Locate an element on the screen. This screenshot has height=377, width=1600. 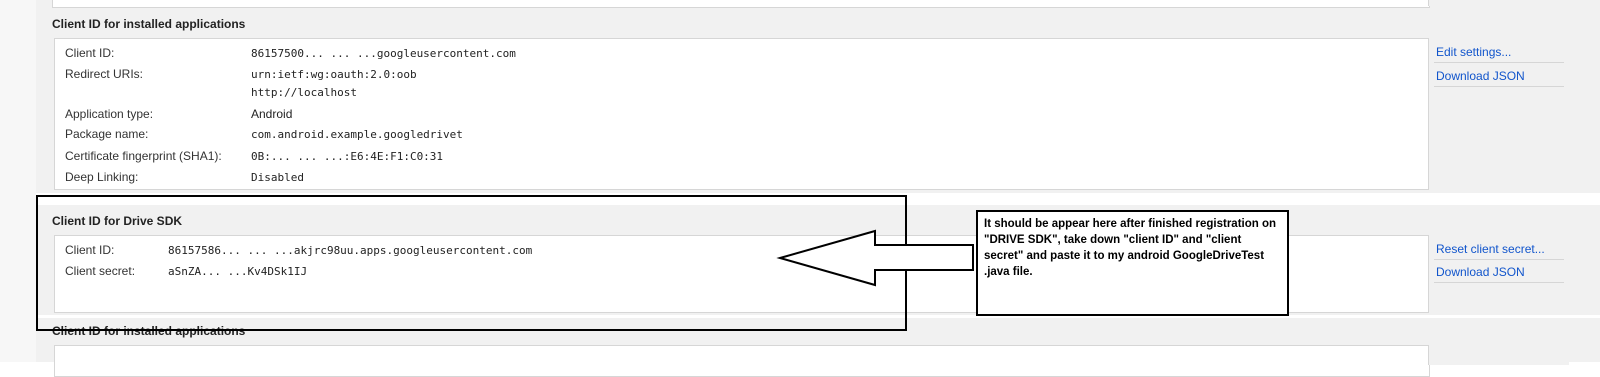
client-id-value: 86157500... ... ...googleusercontent.com is located at coordinates (383, 53).